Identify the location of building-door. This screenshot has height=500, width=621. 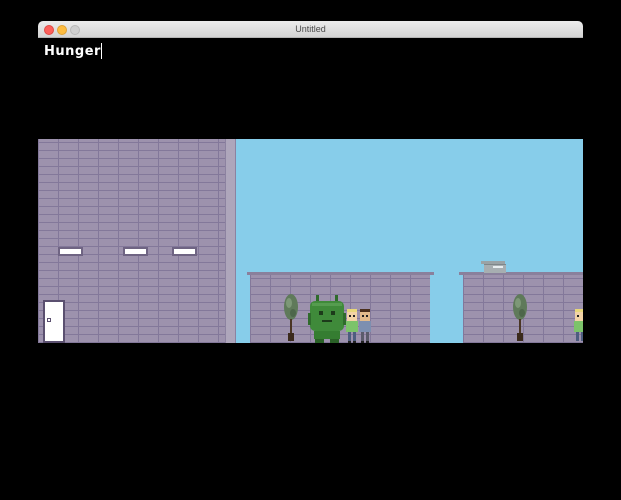
(54, 321).